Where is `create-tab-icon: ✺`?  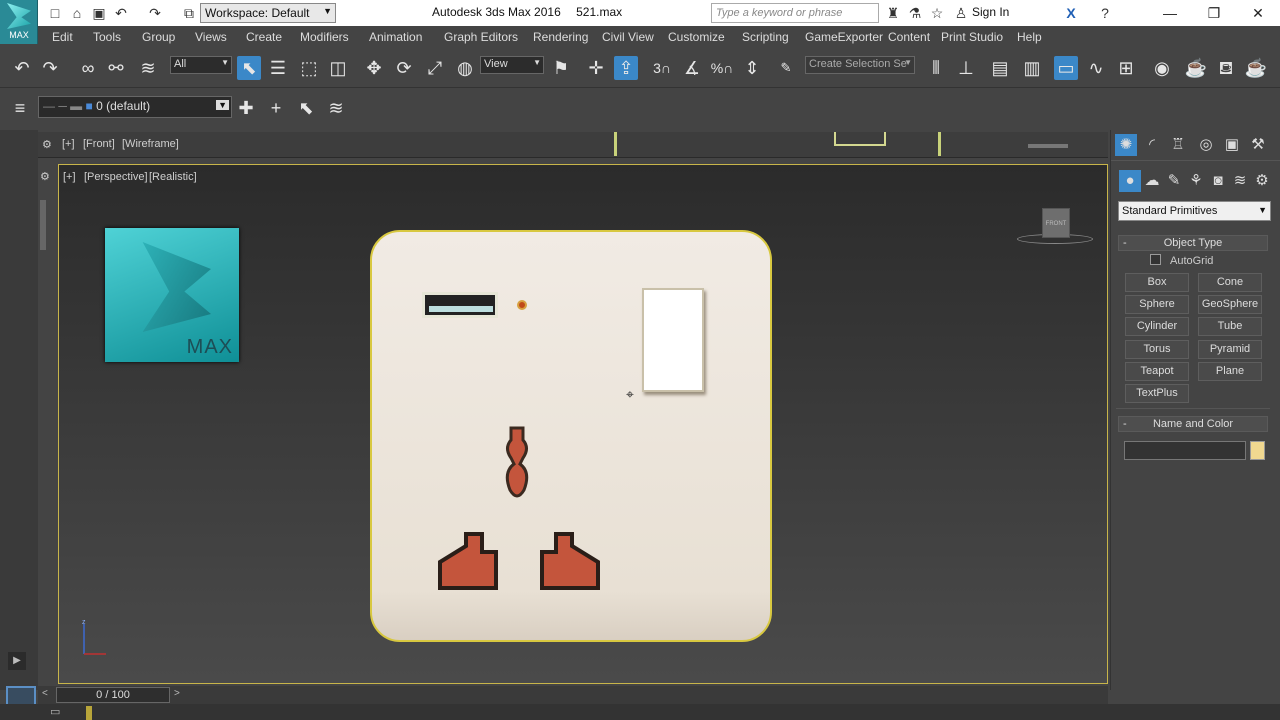 create-tab-icon: ✺ is located at coordinates (1126, 145).